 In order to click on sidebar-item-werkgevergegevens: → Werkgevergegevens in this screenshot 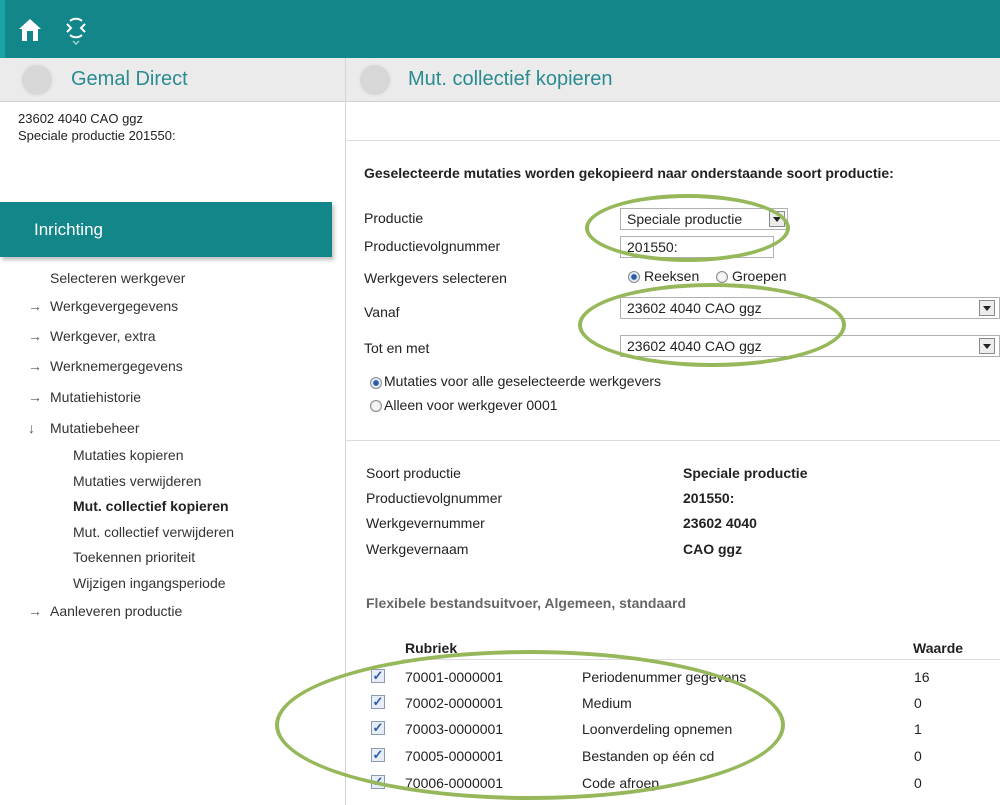, I will do `click(103, 306)`.